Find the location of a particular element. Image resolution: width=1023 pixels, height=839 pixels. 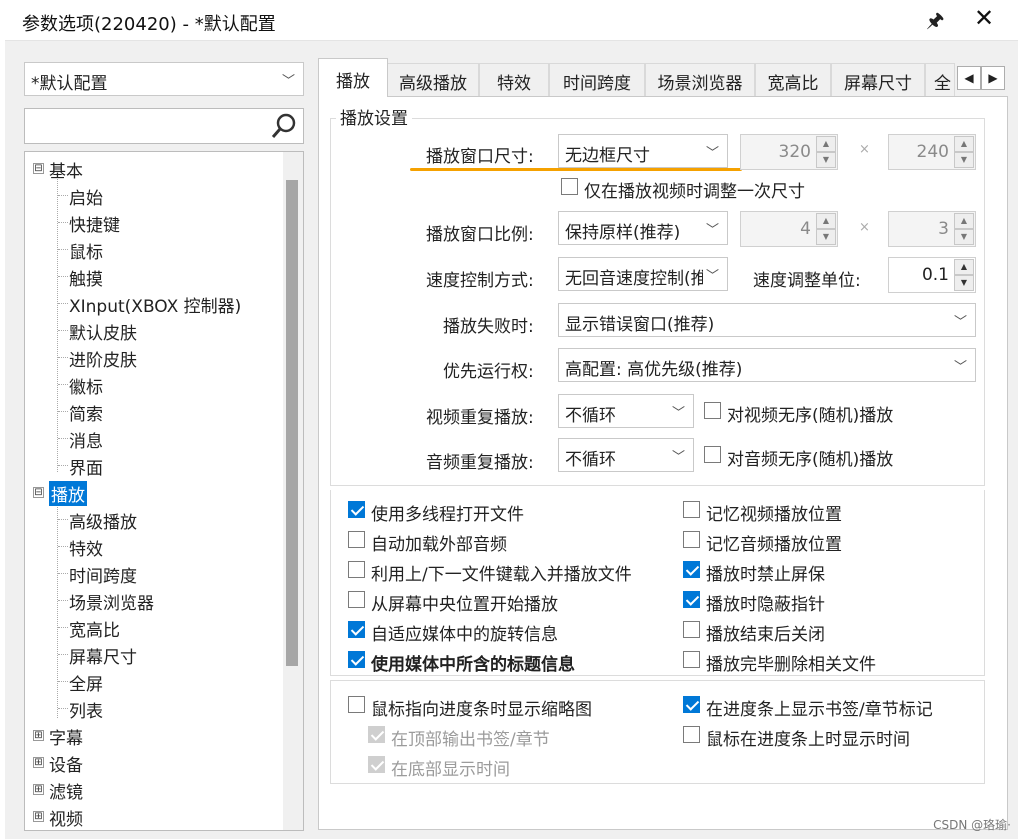

delete-after-play-label: 播放完毕删除相关文件 is located at coordinates (791, 665).